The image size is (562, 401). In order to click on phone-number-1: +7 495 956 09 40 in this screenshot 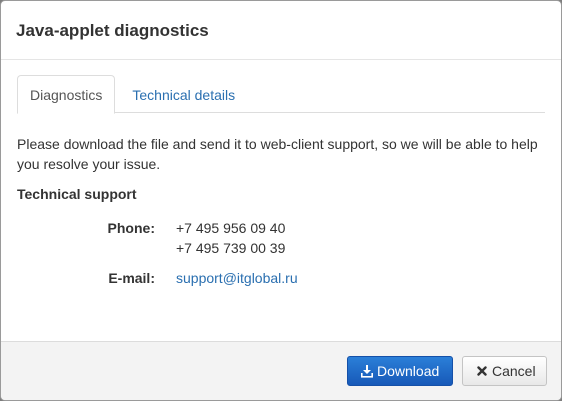, I will do `click(231, 228)`.